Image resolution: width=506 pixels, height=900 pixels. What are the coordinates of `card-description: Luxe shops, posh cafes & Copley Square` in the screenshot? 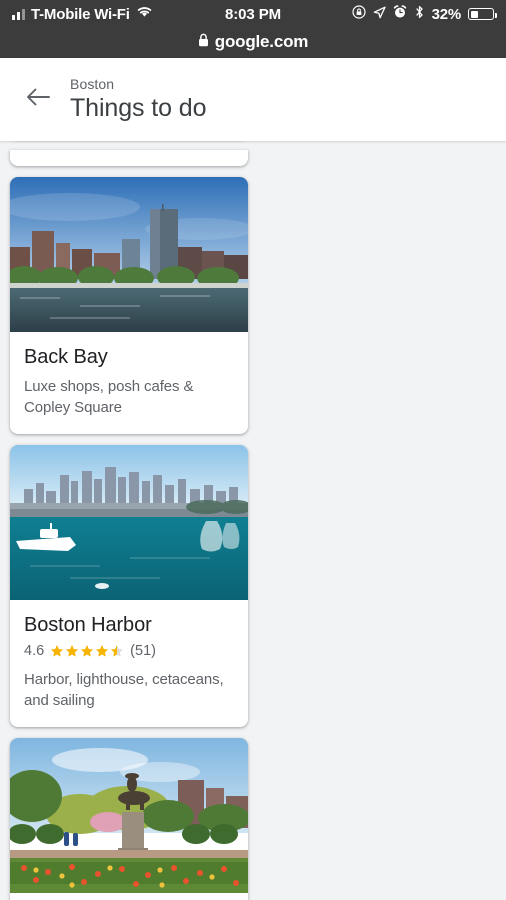 It's located at (109, 397).